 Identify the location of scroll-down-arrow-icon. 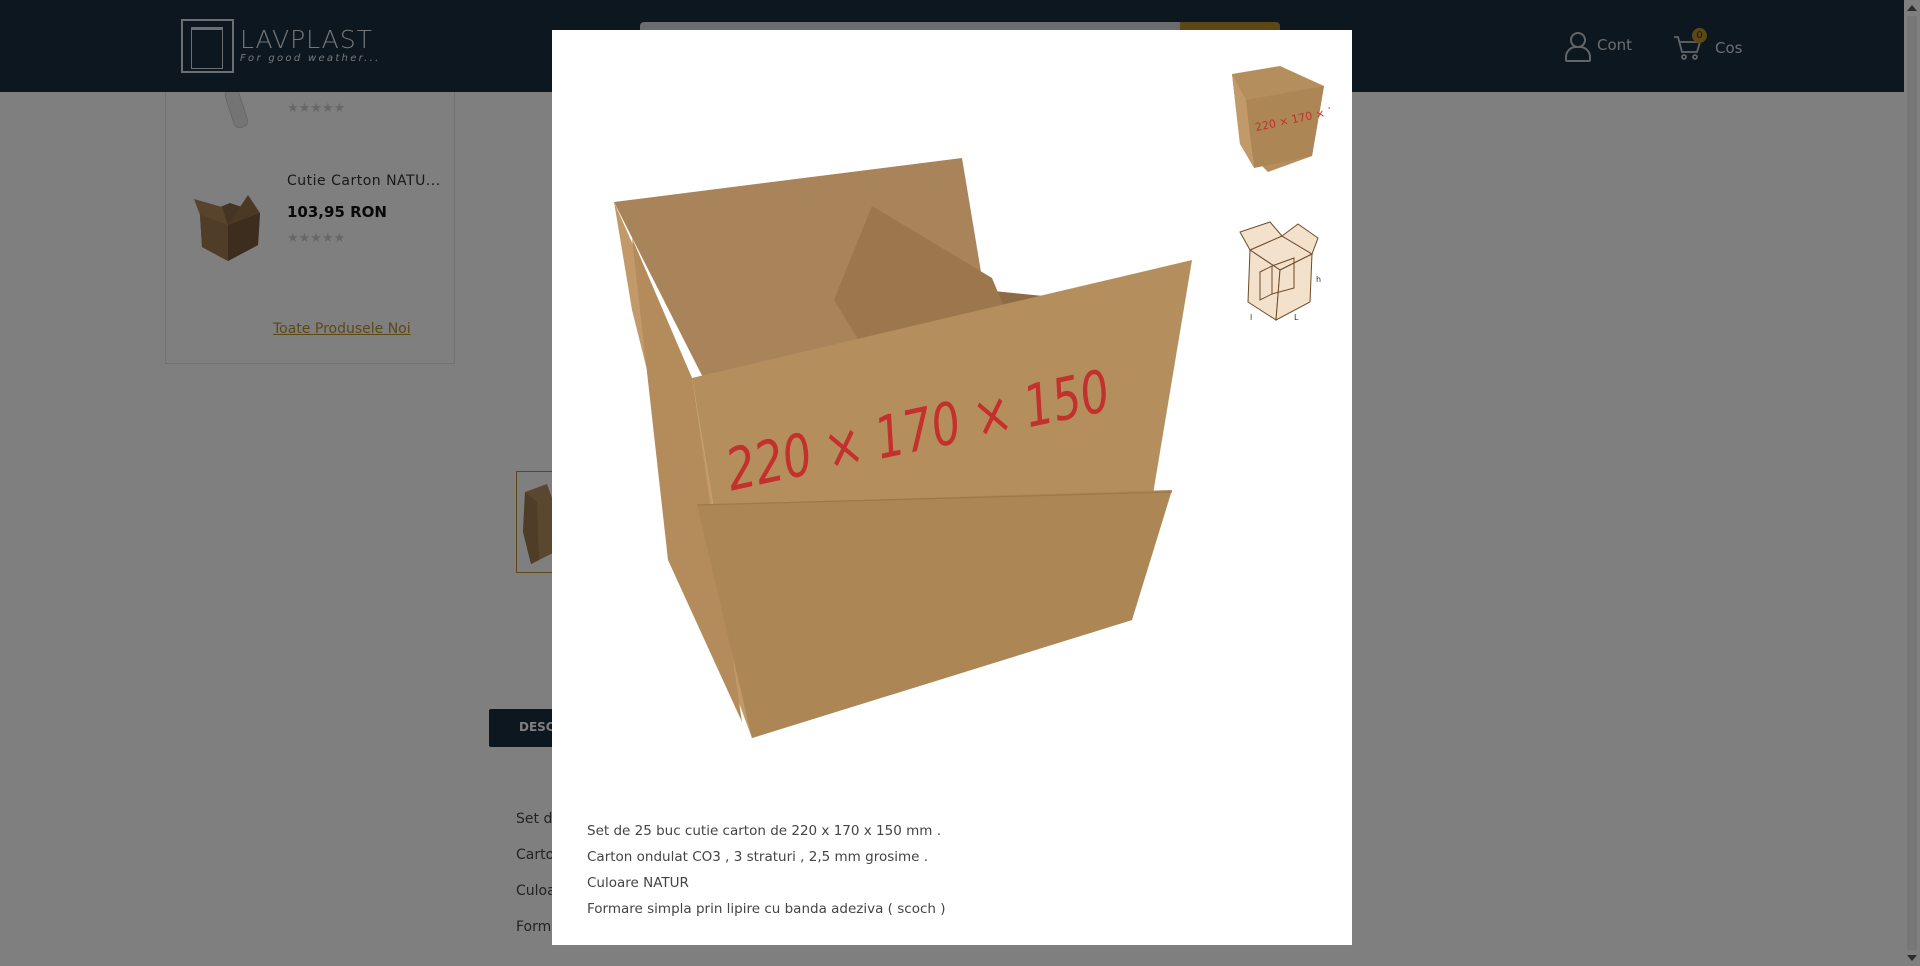
(1912, 958).